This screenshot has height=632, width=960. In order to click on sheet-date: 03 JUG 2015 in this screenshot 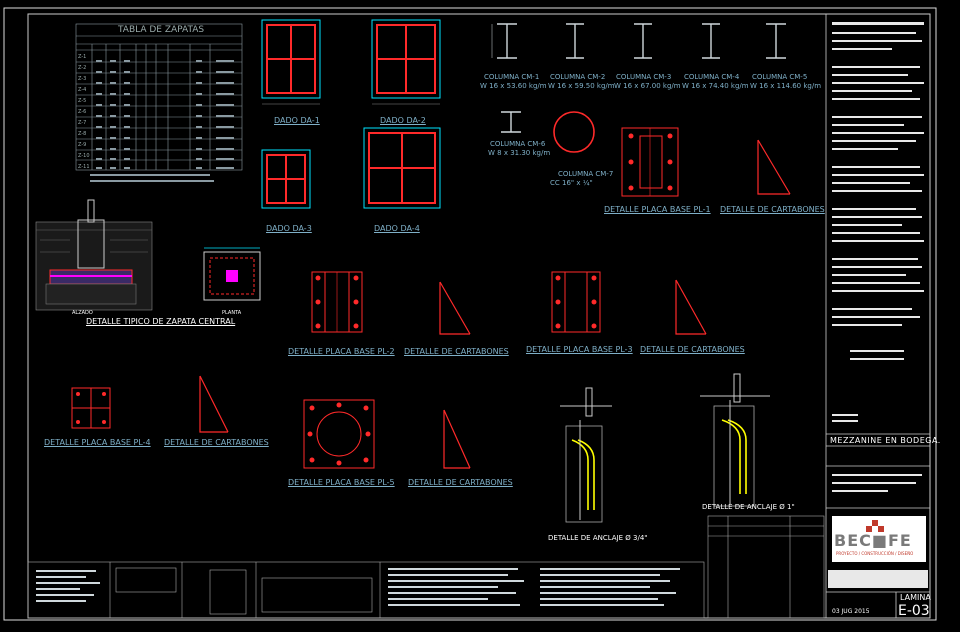, I will do `click(851, 611)`.